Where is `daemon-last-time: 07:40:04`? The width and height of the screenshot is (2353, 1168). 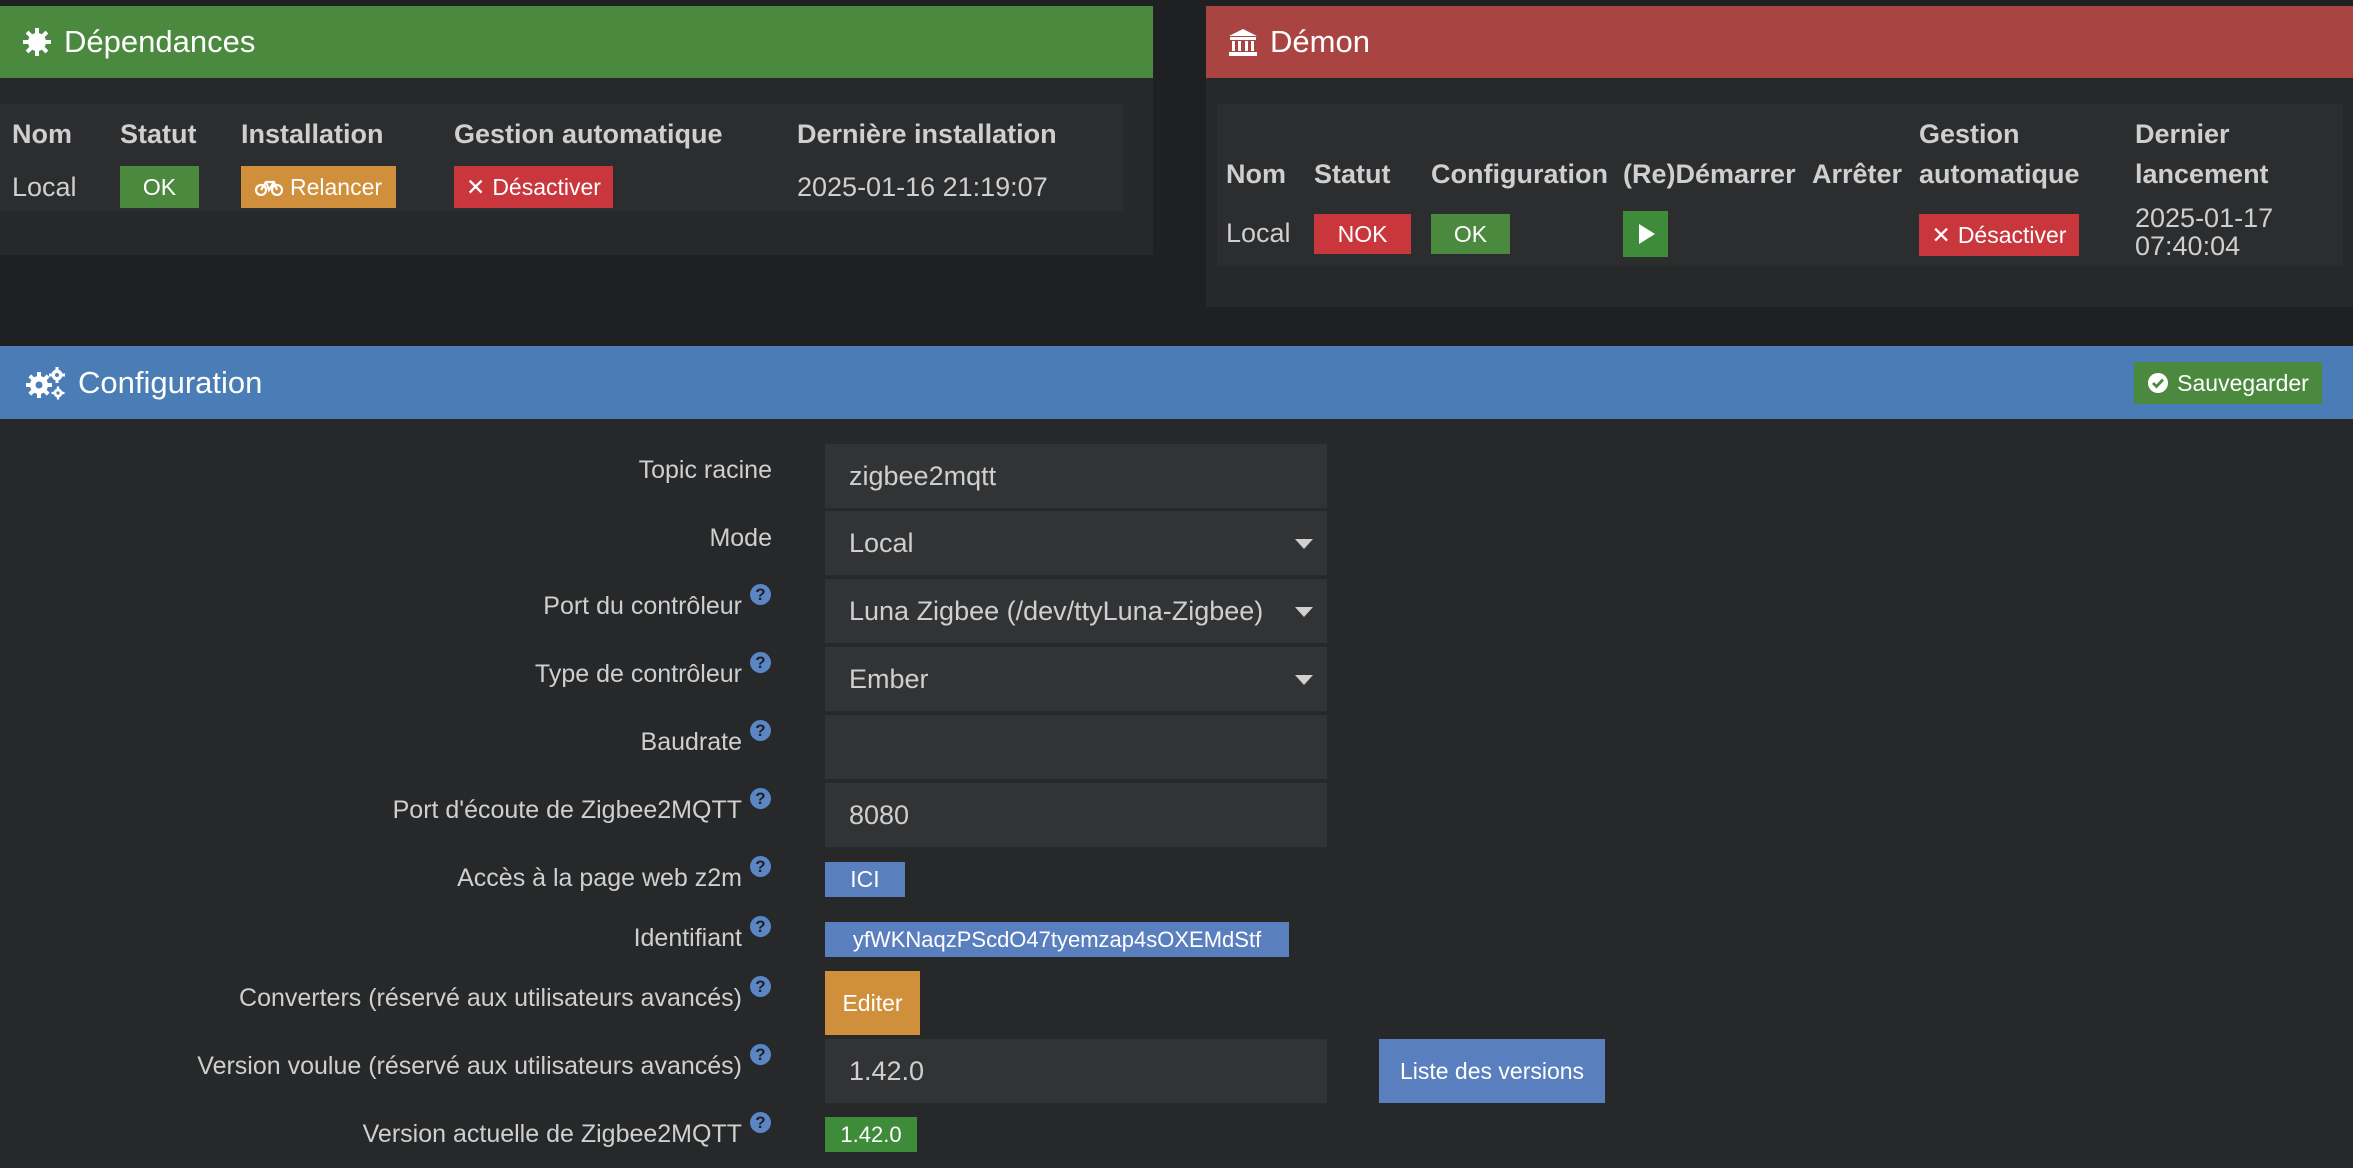
daemon-last-time: 07:40:04 is located at coordinates (2188, 246).